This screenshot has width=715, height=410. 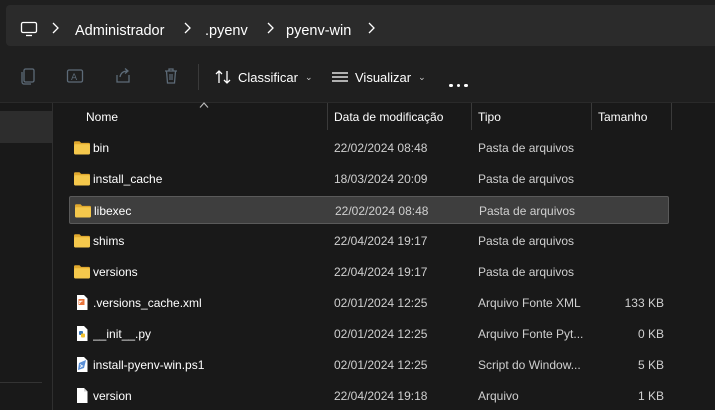 I want to click on share-icon, so click(x=123, y=76).